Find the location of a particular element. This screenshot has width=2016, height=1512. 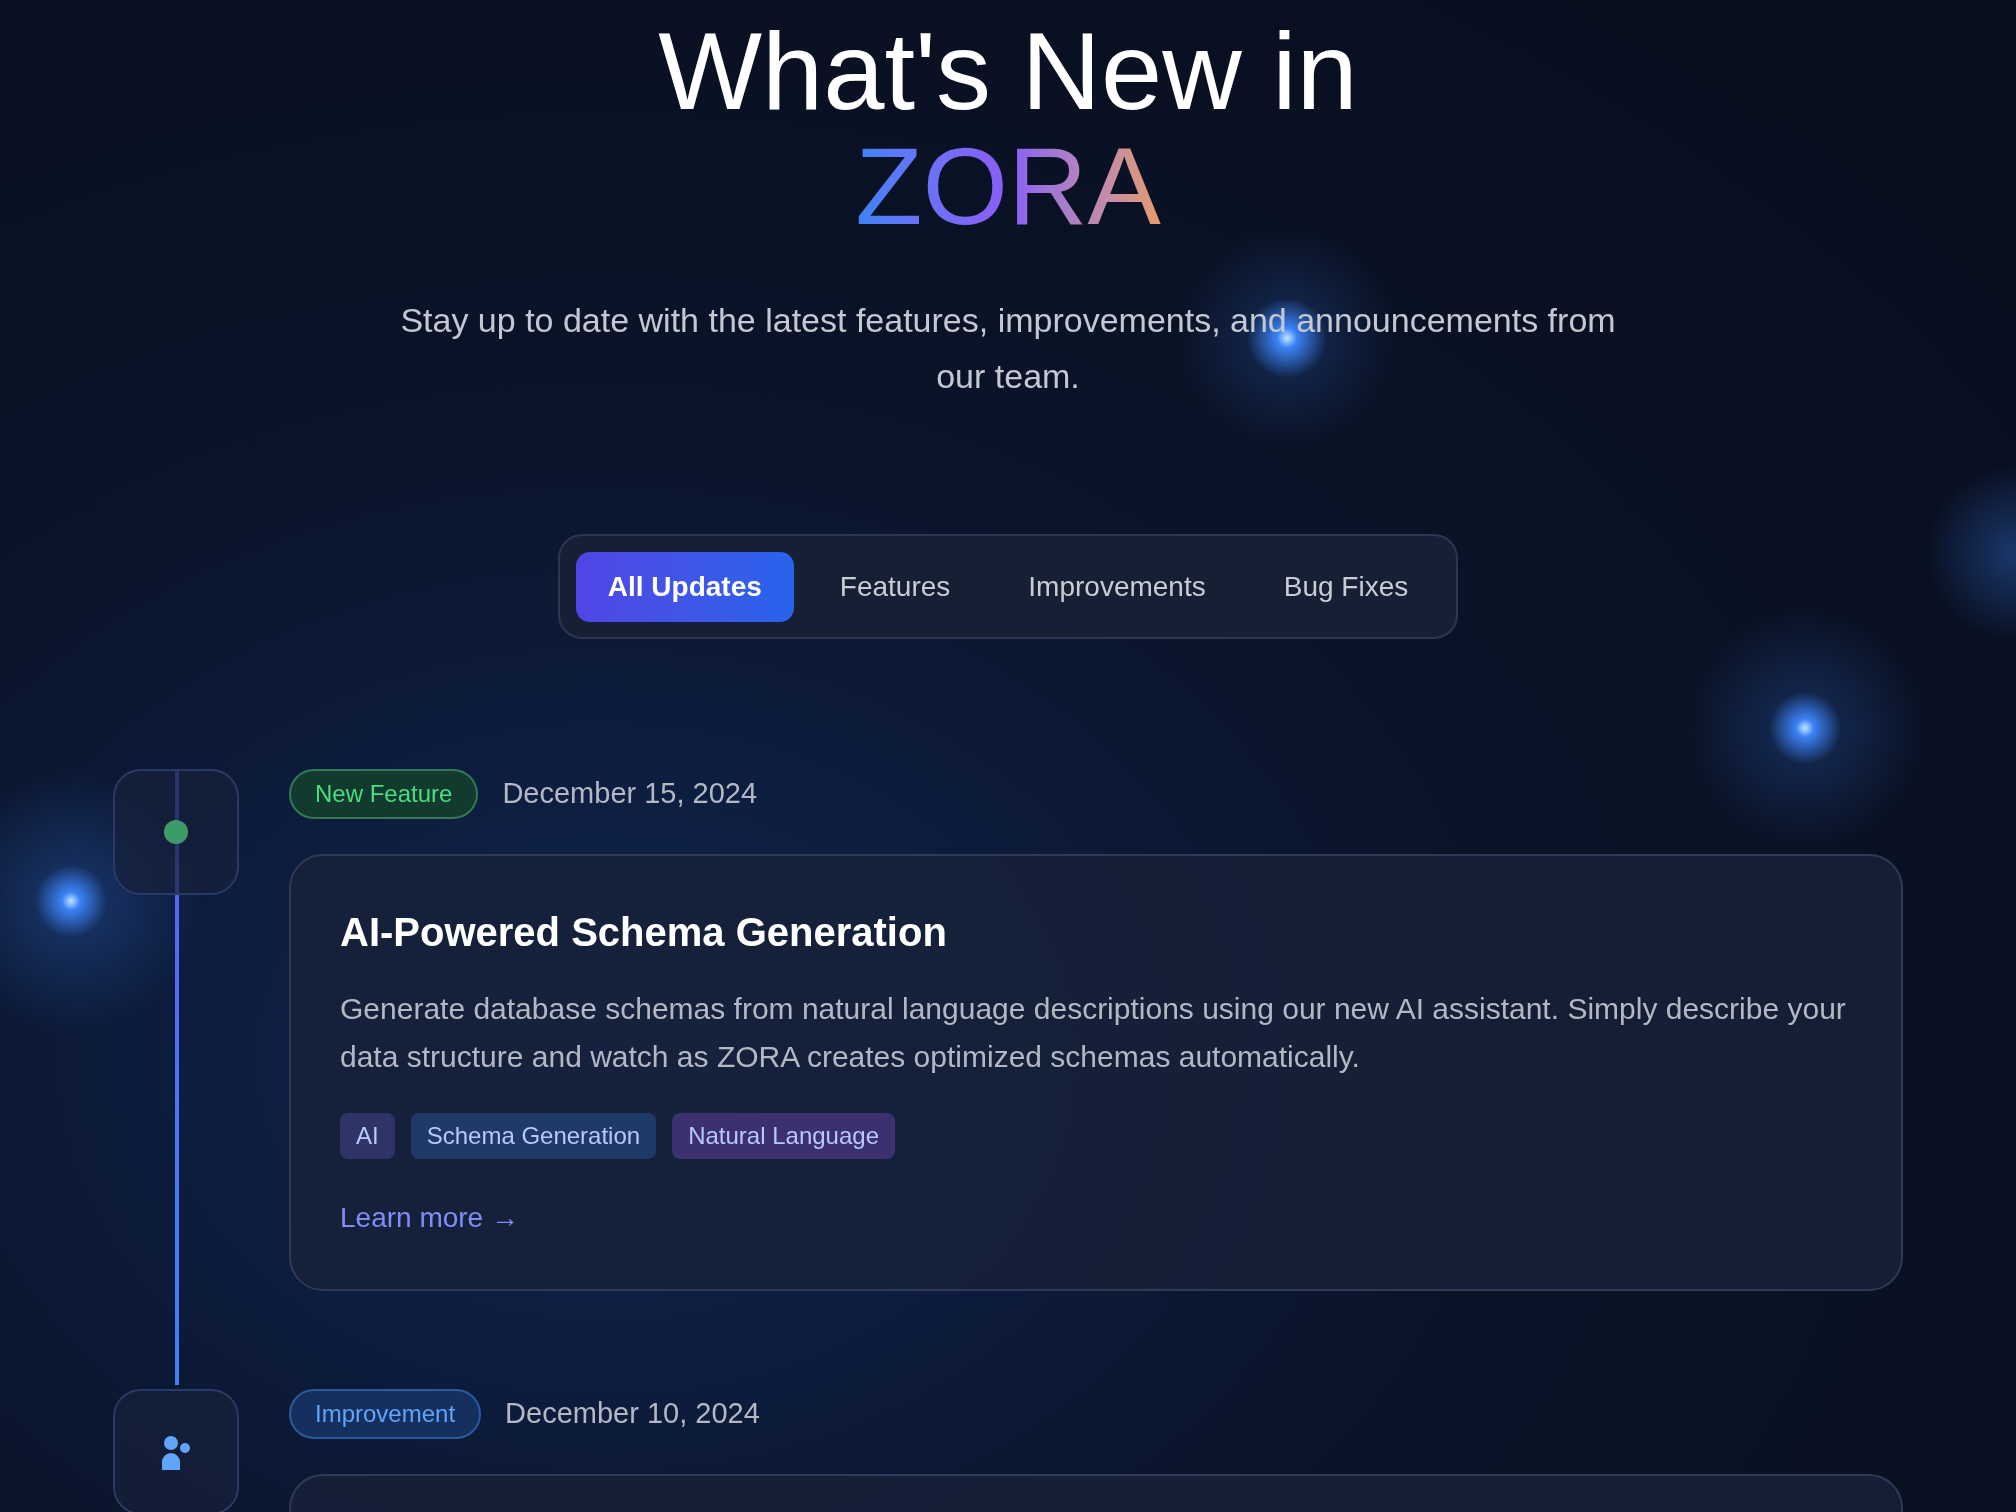

update-description: Generate database schemas from natural language descriptions using our new AI assistant. Simply describe your data structure and watch as ZORA creates optimized schemas automatically. is located at coordinates (1093, 1033).